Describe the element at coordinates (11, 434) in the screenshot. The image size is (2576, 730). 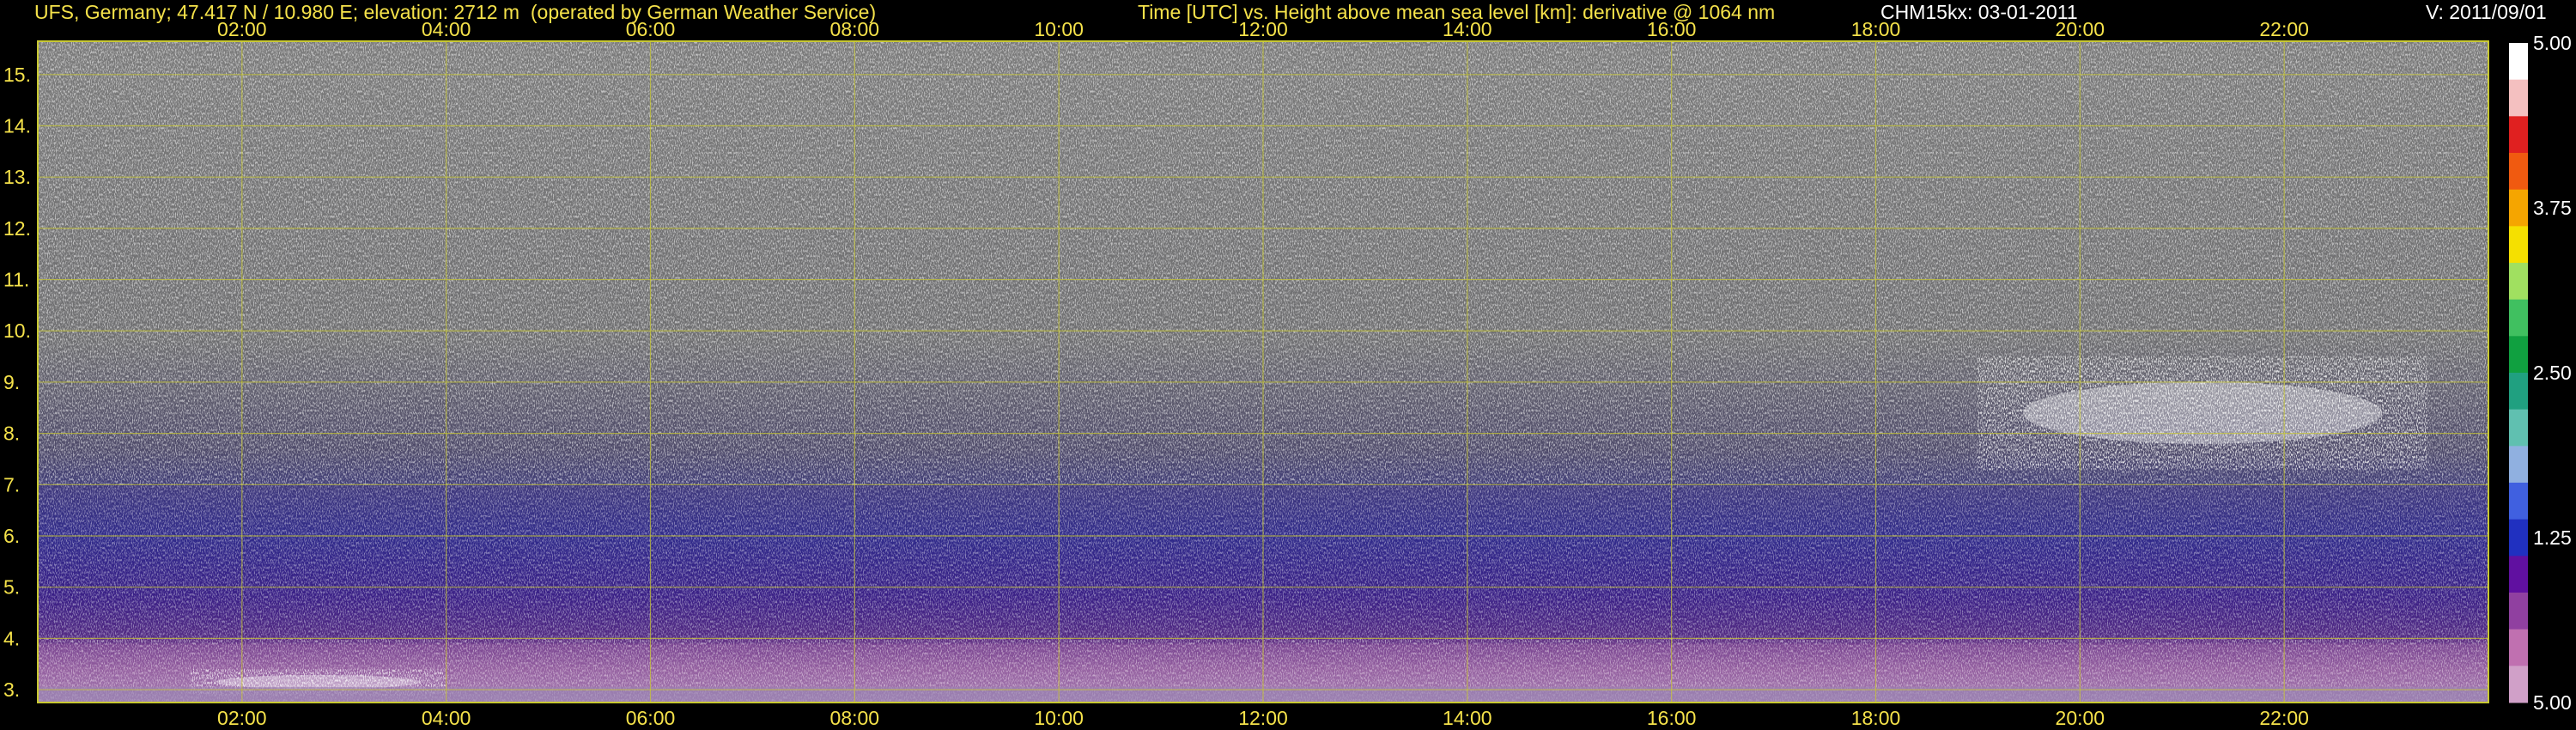
I see `y-tick-label: 8.` at that location.